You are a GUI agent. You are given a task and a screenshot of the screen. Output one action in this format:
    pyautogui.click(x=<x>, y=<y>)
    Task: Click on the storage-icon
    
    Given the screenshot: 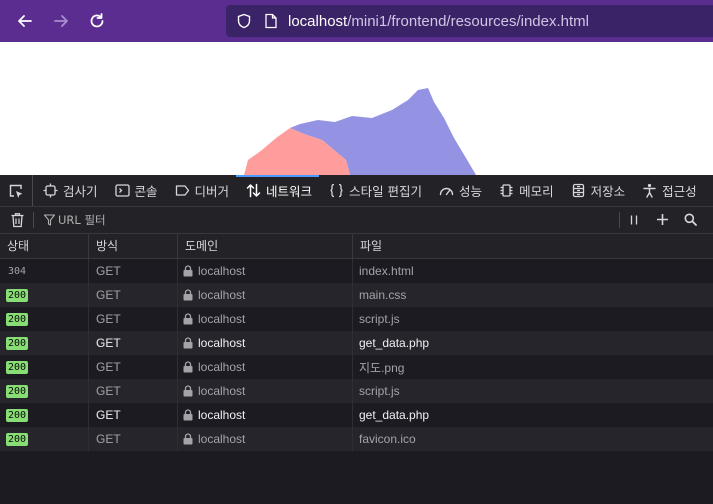 What is the action you would take?
    pyautogui.click(x=578, y=190)
    